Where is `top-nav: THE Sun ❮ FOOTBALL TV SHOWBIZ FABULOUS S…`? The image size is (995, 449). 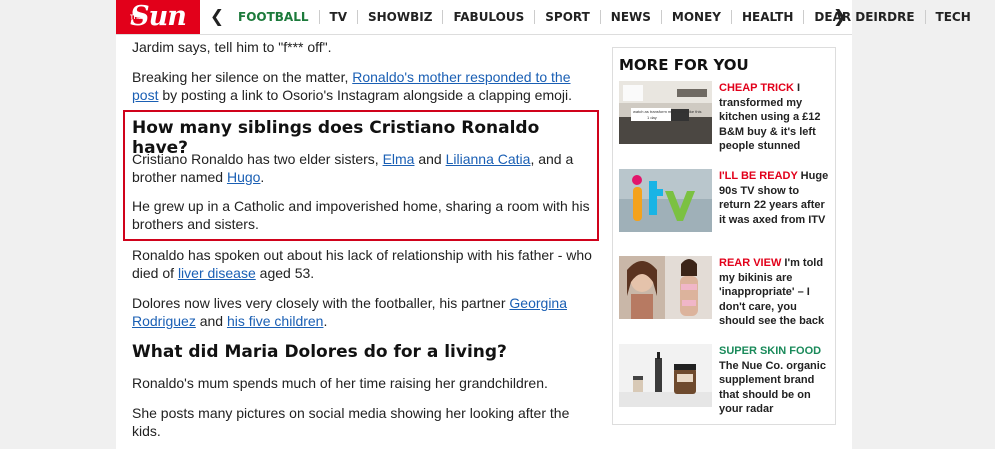
top-nav: THE Sun ❮ FOOTBALL TV SHOWBIZ FABULOUS S… is located at coordinates (543, 17).